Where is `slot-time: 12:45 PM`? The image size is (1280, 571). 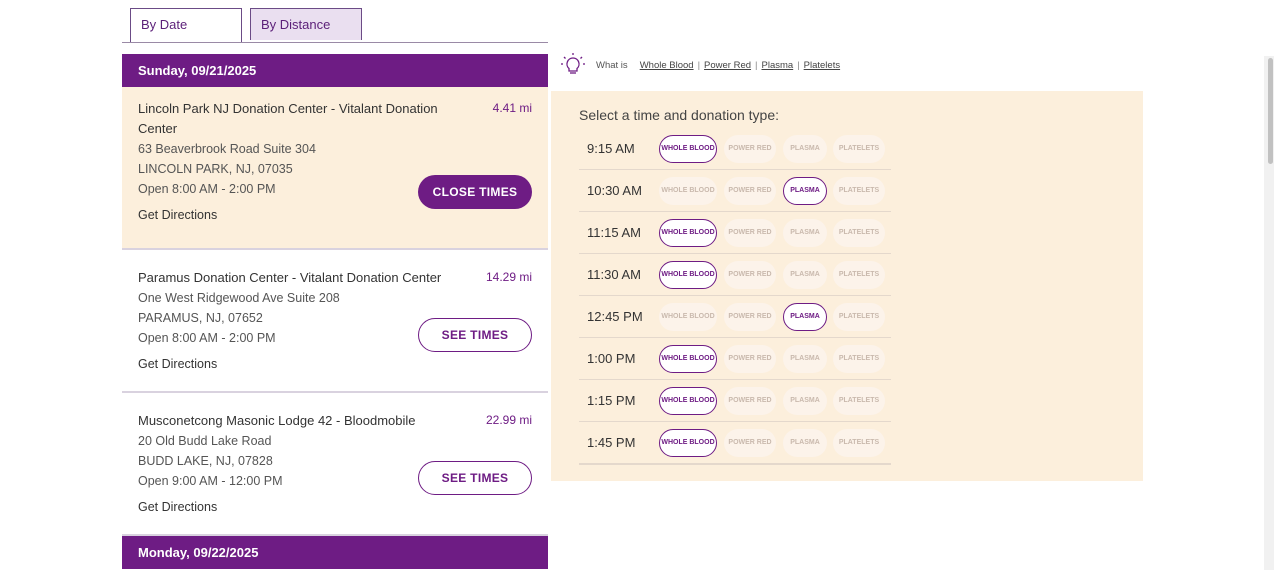
slot-time: 12:45 PM is located at coordinates (615, 316).